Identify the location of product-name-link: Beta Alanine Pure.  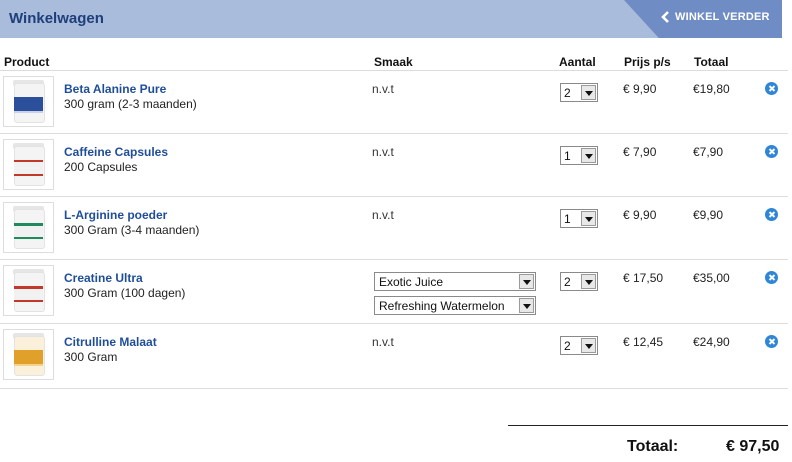
(115, 89).